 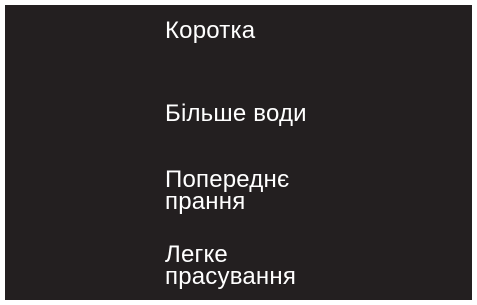 I want to click on option-more-water: Більше води, so click(x=236, y=113).